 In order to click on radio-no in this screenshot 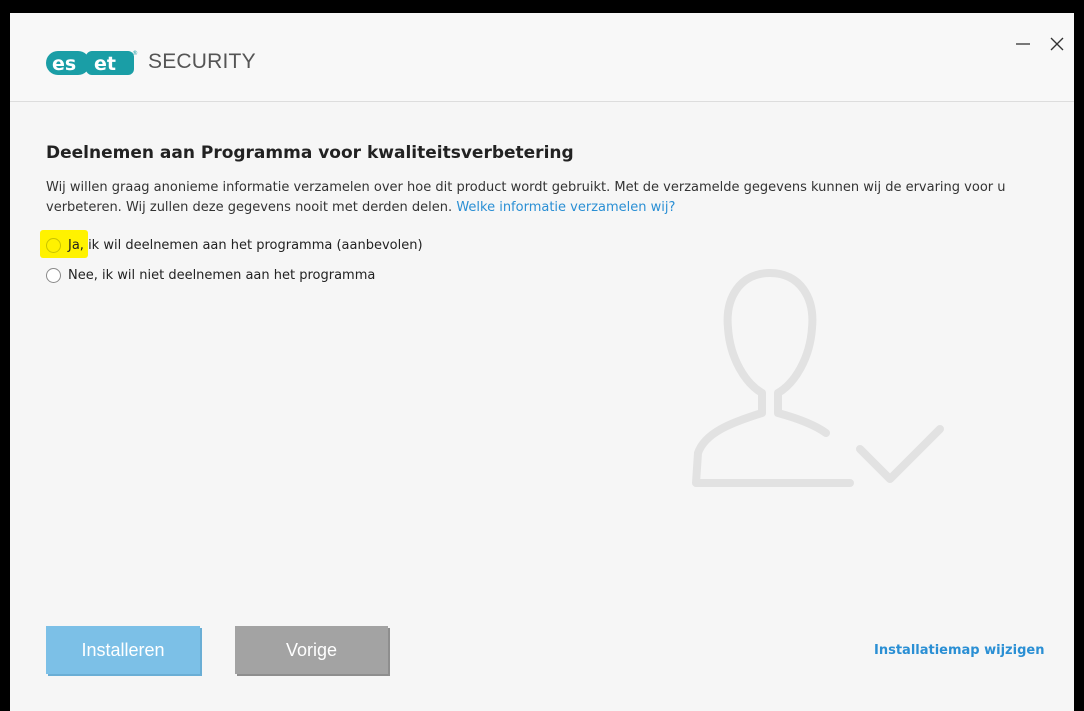, I will do `click(53, 275)`.